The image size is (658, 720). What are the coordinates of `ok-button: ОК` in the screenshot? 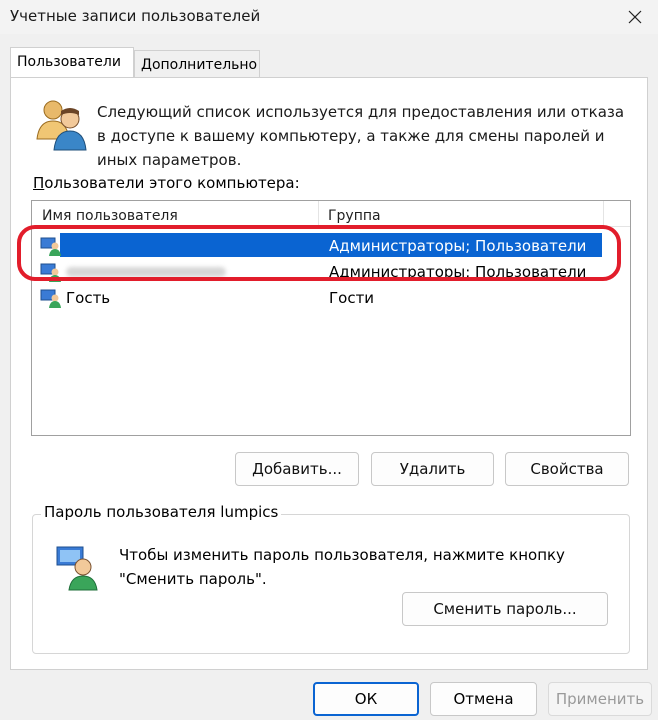 It's located at (366, 699).